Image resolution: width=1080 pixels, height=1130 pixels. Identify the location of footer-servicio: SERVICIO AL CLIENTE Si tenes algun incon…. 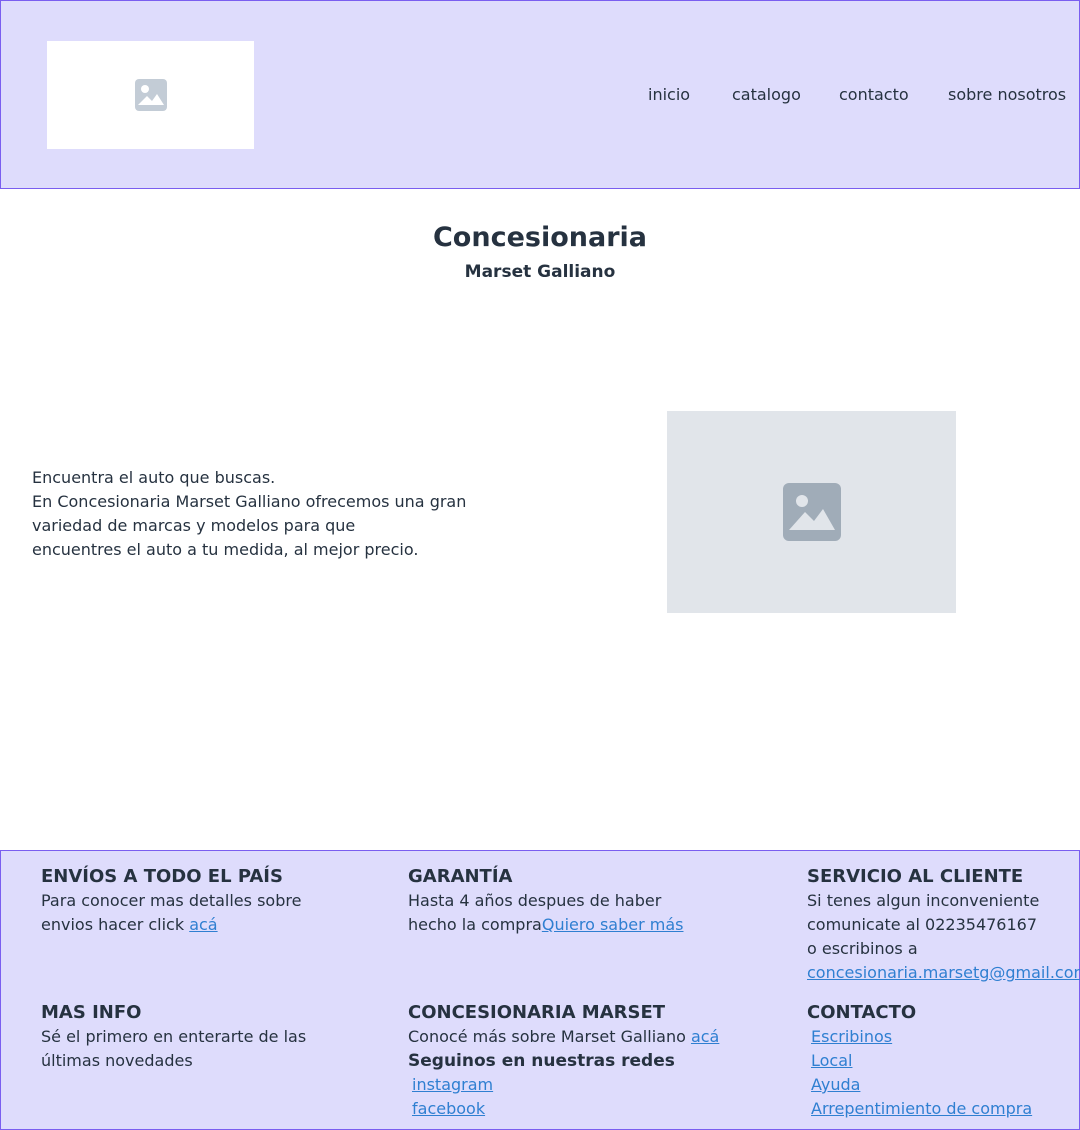
(943, 925).